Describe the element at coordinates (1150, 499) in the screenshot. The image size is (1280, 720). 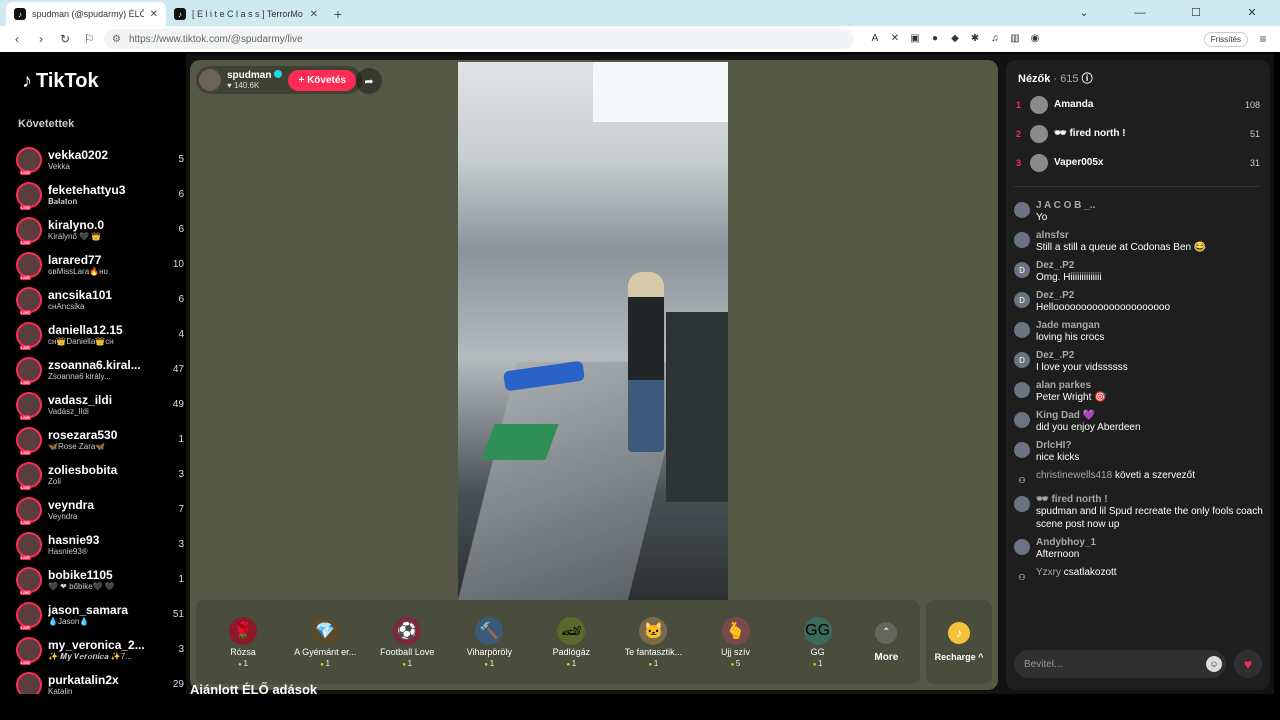
I see `chat-username: 🕶 fired north !` at that location.